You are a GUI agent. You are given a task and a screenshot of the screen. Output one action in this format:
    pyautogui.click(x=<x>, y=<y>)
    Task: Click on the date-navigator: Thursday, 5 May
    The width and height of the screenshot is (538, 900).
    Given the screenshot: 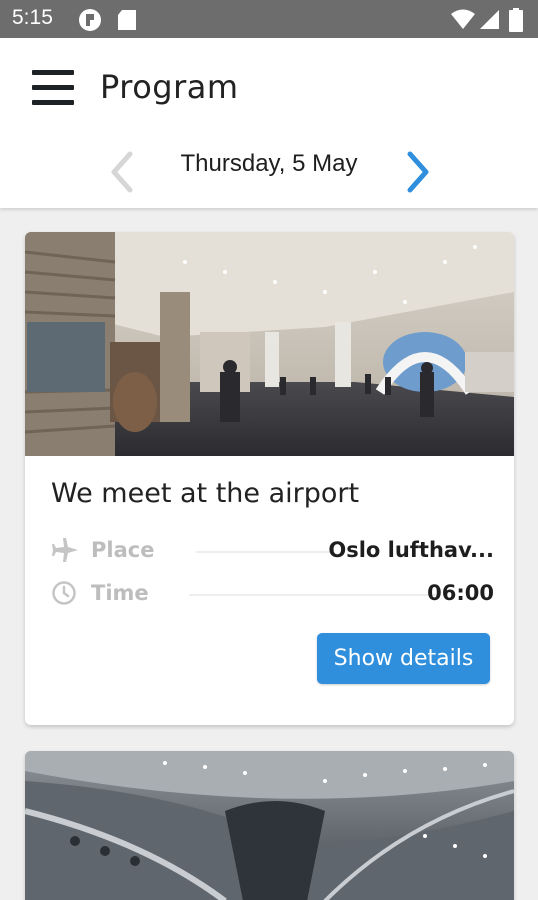 What is the action you would take?
    pyautogui.click(x=269, y=168)
    